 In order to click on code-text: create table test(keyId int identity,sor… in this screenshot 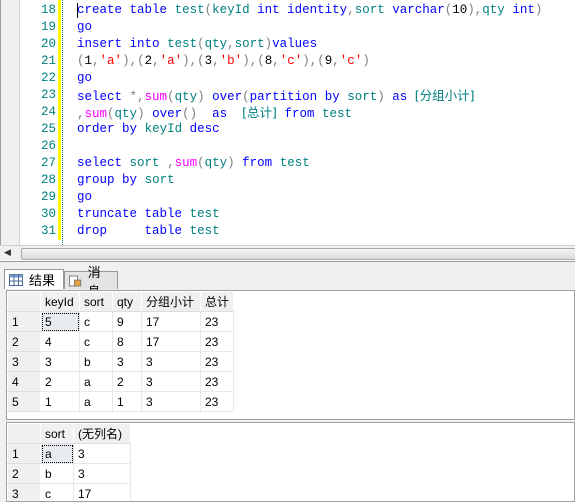, I will do `click(309, 10)`.